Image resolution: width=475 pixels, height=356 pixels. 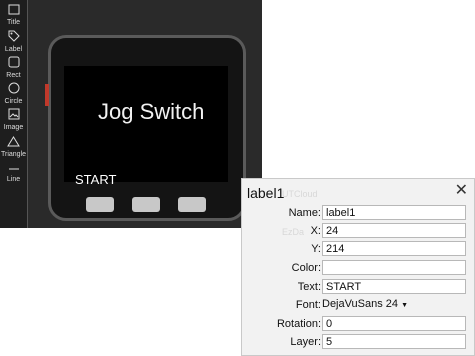 I want to click on field-row-layer: Layer:, so click(x=358, y=343).